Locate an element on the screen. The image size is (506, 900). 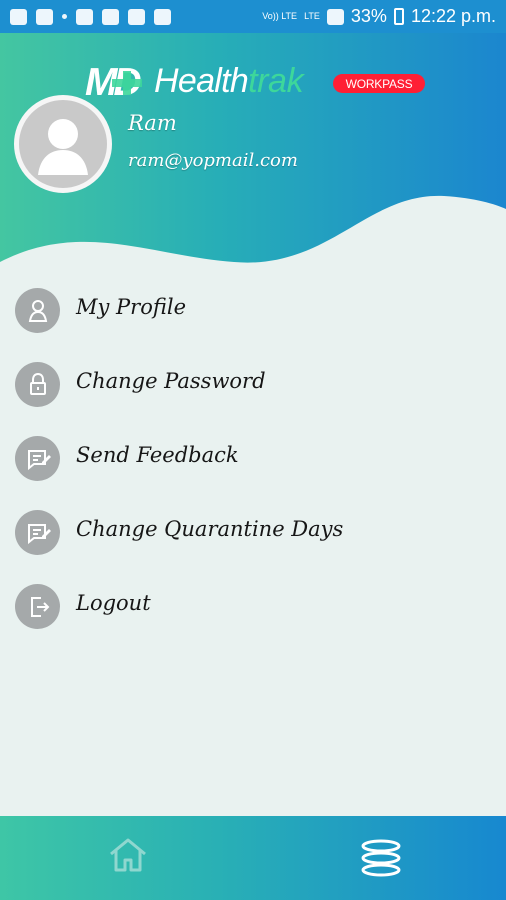
user-email: ram@yopmail.com is located at coordinates (213, 160).